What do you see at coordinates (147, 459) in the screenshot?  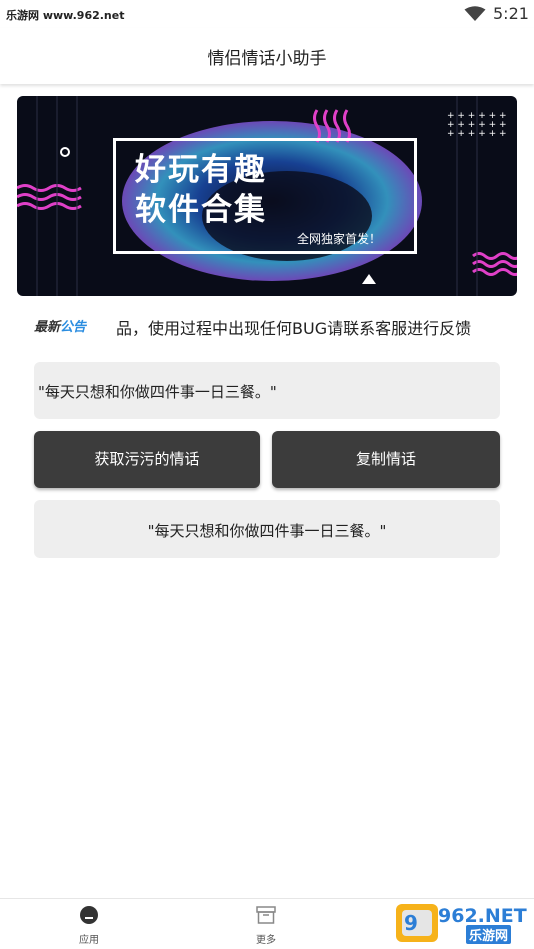 I see `get-quote-button: 获取污污的情话` at bounding box center [147, 459].